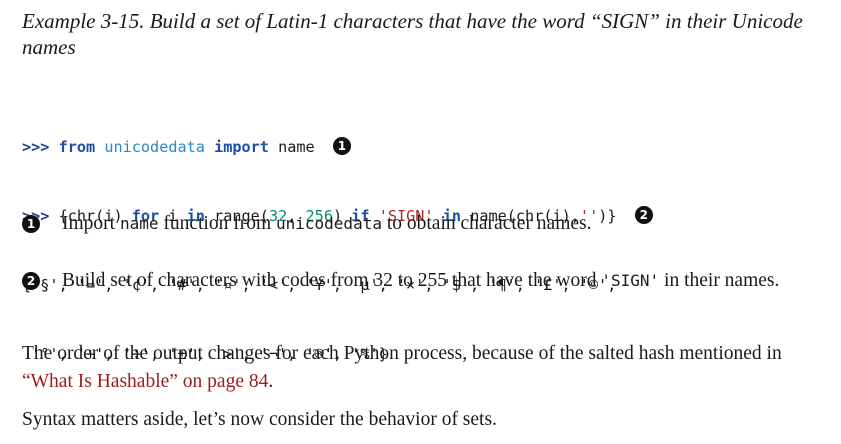 Image resolution: width=841 pixels, height=444 pixels. Describe the element at coordinates (154, 147) in the screenshot. I see `module-name: unicodedata` at that location.